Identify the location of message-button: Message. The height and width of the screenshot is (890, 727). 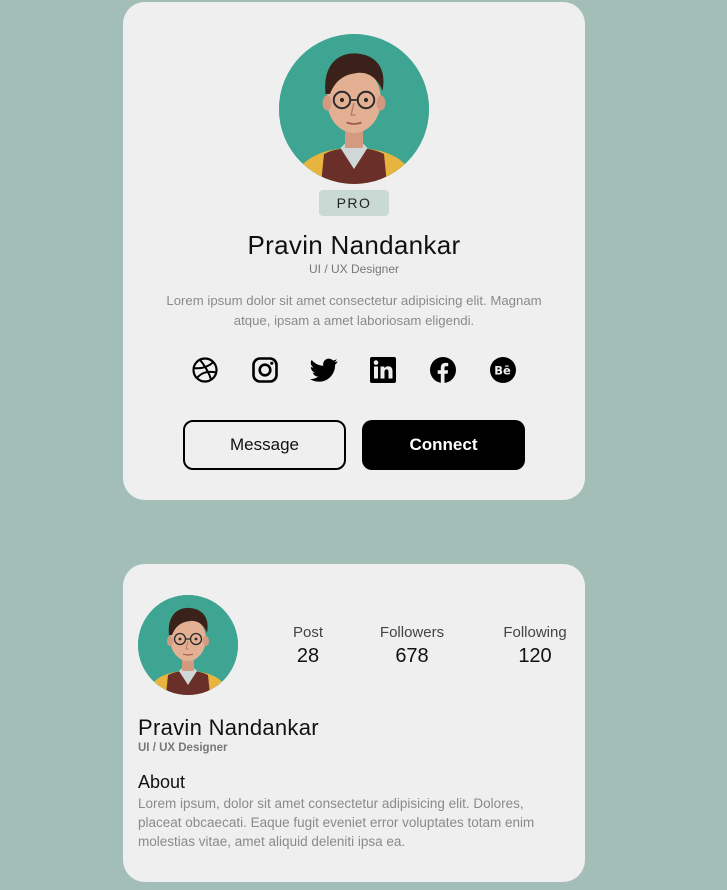
(264, 445).